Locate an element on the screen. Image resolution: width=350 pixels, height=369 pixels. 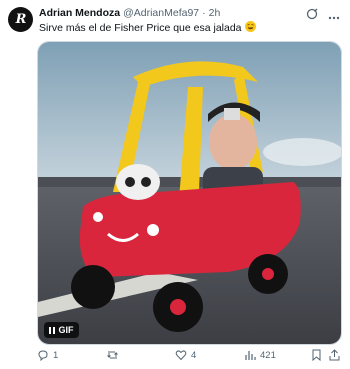
author-name: Adrian Mendoza is located at coordinates (79, 13).